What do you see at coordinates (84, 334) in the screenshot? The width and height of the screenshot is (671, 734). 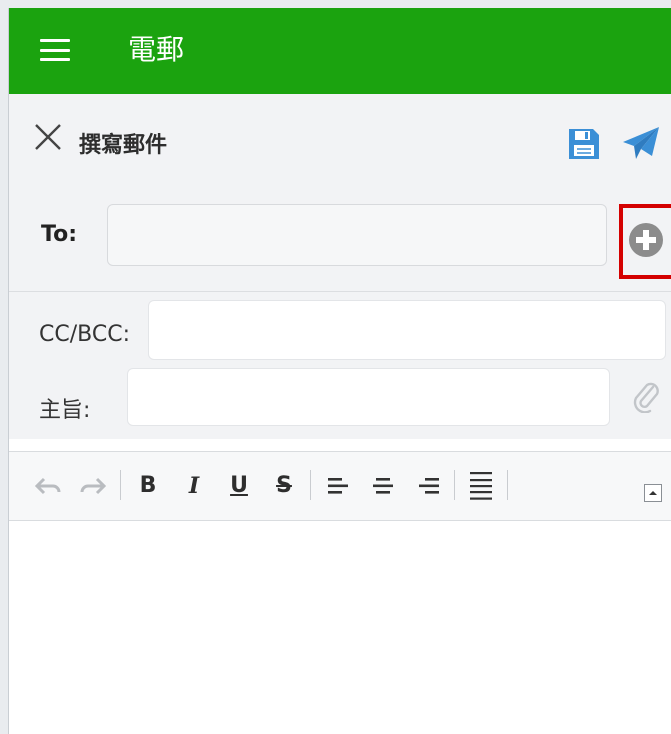 I see `cc-bcc-label: CC/BCC:` at bounding box center [84, 334].